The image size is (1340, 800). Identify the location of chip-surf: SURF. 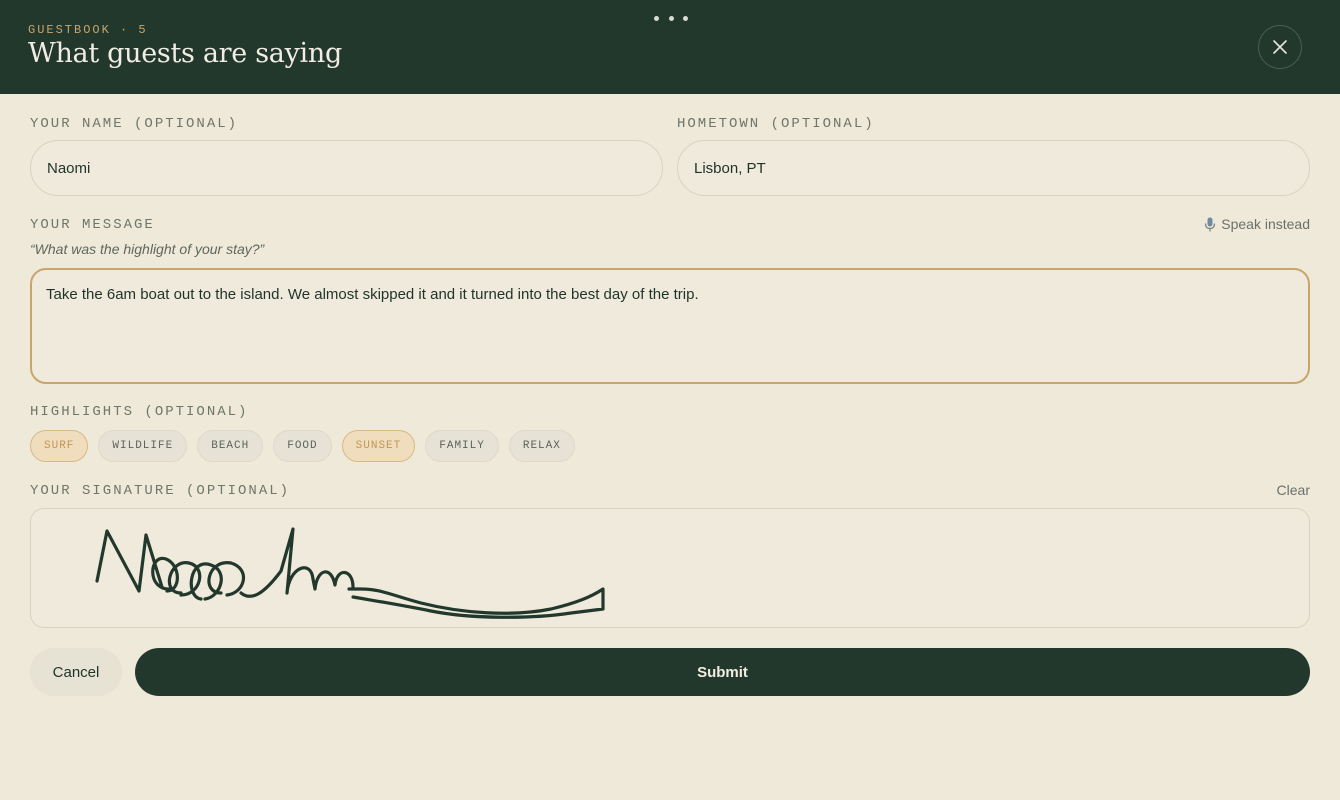
(59, 446).